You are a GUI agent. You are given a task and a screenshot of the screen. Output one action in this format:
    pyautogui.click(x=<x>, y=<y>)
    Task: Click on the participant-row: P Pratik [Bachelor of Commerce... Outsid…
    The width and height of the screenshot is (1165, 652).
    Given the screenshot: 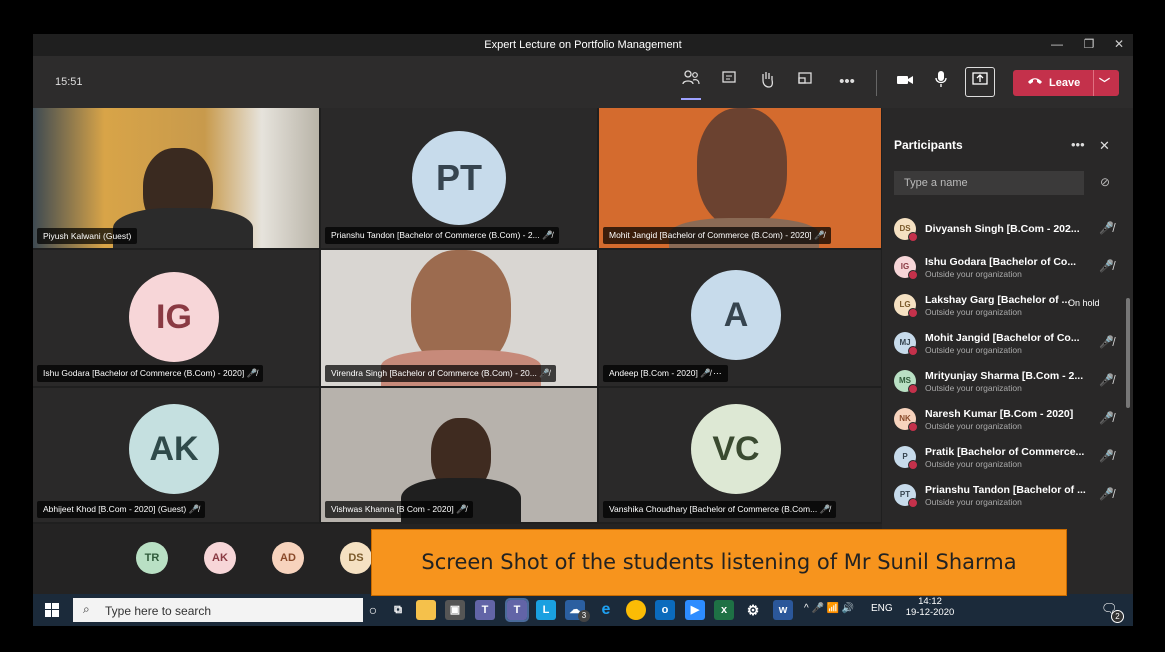 What is the action you would take?
    pyautogui.click(x=1006, y=458)
    